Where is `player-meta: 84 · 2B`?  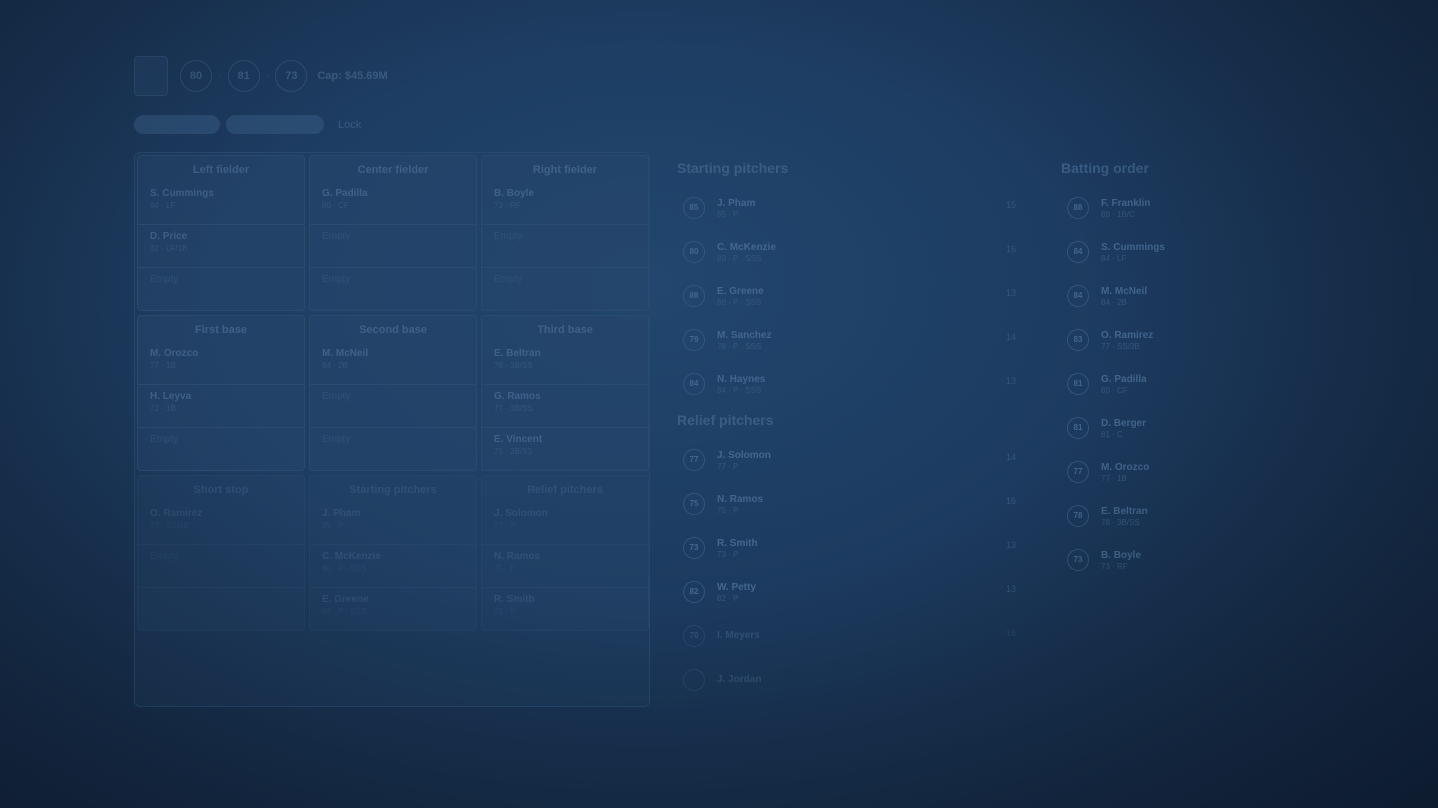 player-meta: 84 · 2B is located at coordinates (1114, 302).